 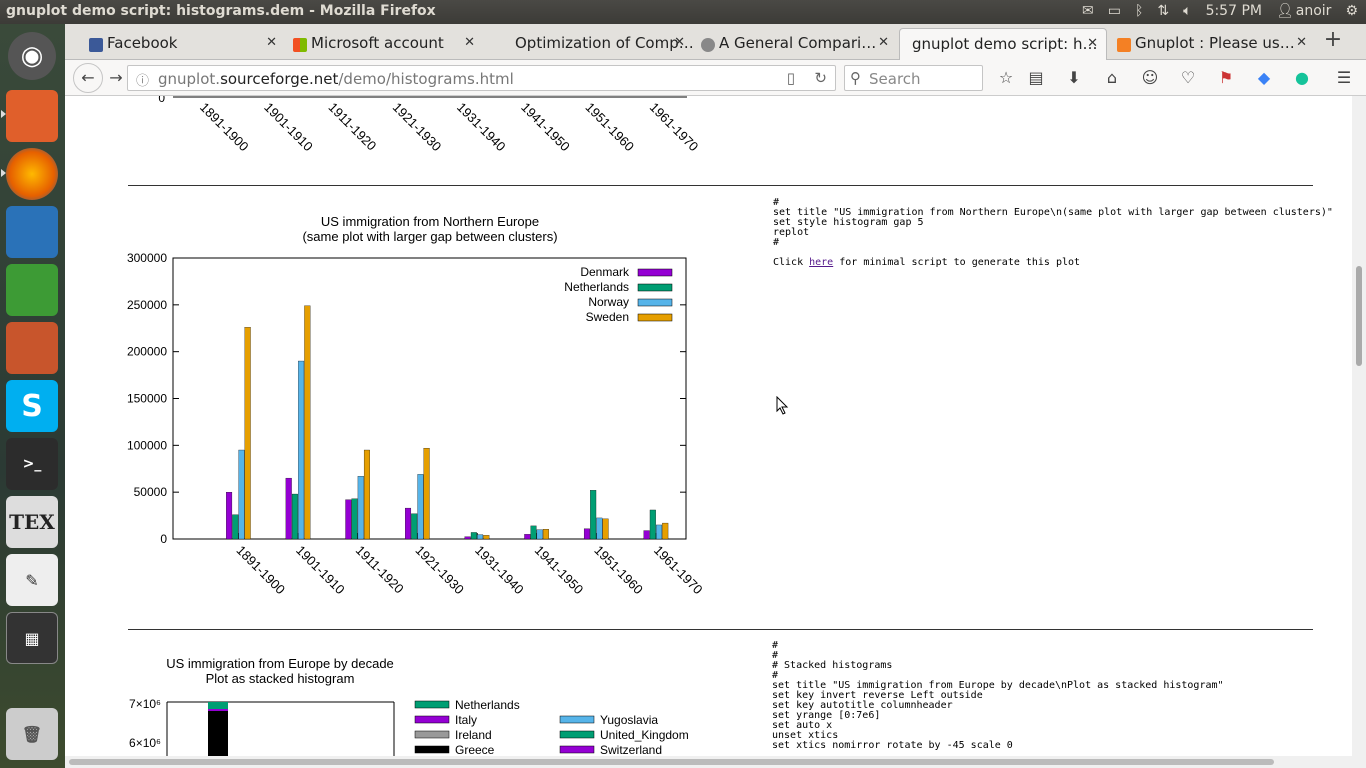 I want to click on extension-icon: ◆, so click(x=1264, y=78).